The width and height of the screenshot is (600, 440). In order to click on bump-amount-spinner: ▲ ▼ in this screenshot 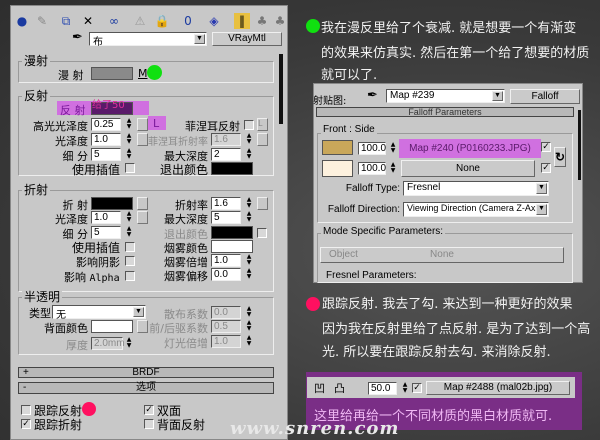, I will do `click(405, 388)`.